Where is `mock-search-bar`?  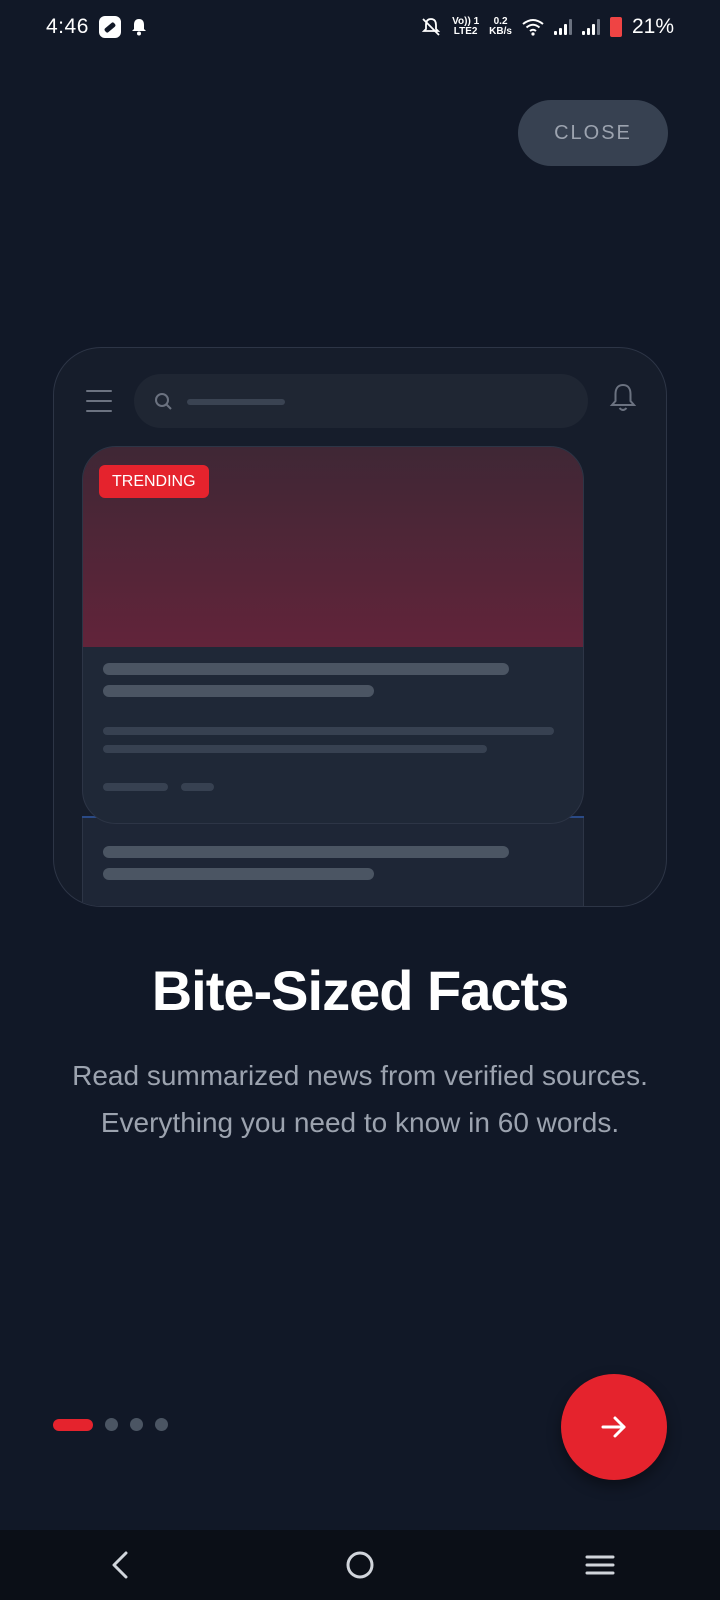
mock-search-bar is located at coordinates (361, 401).